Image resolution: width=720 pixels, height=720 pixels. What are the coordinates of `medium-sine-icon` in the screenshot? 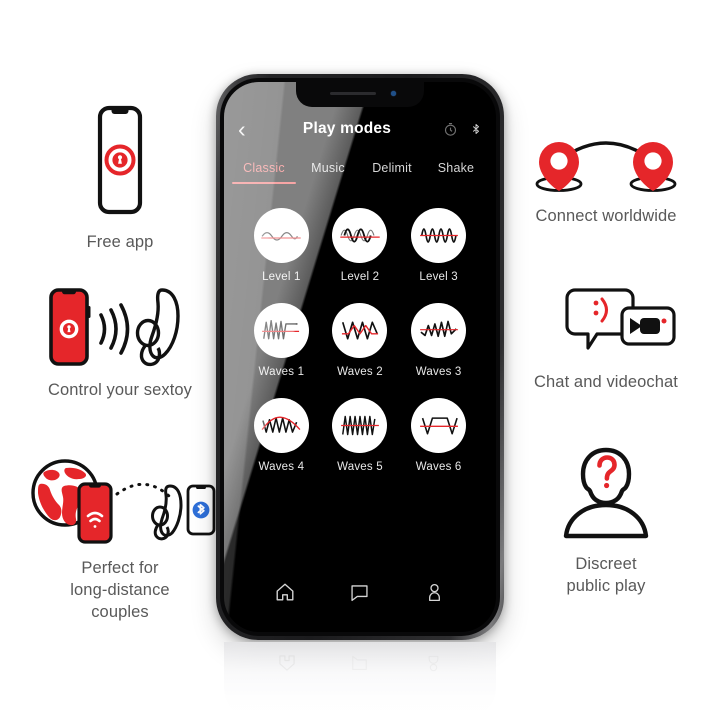 It's located at (360, 235).